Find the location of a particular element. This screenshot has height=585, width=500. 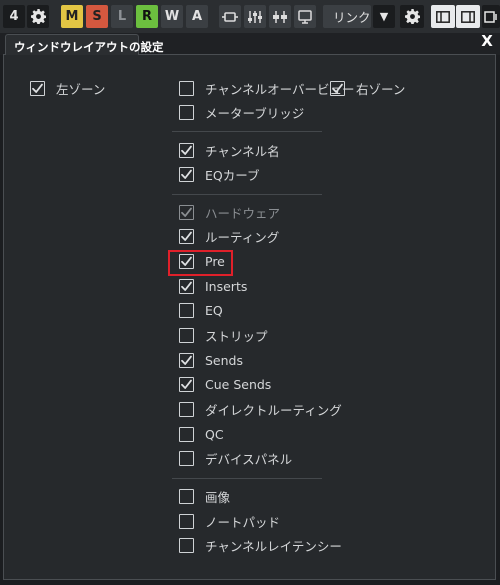

sends-checkbox is located at coordinates (186, 360).